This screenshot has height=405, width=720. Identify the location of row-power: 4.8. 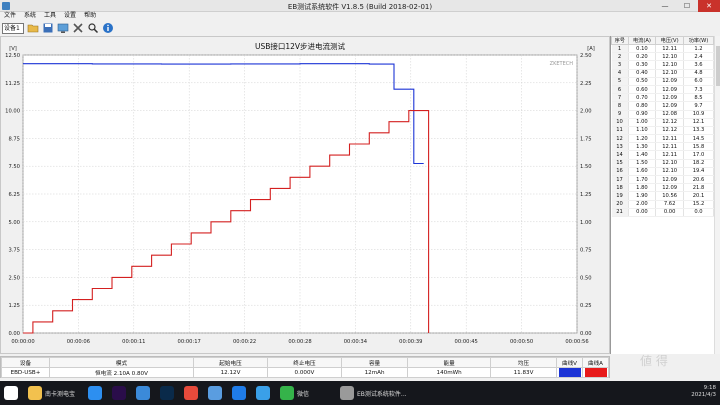
(699, 73).